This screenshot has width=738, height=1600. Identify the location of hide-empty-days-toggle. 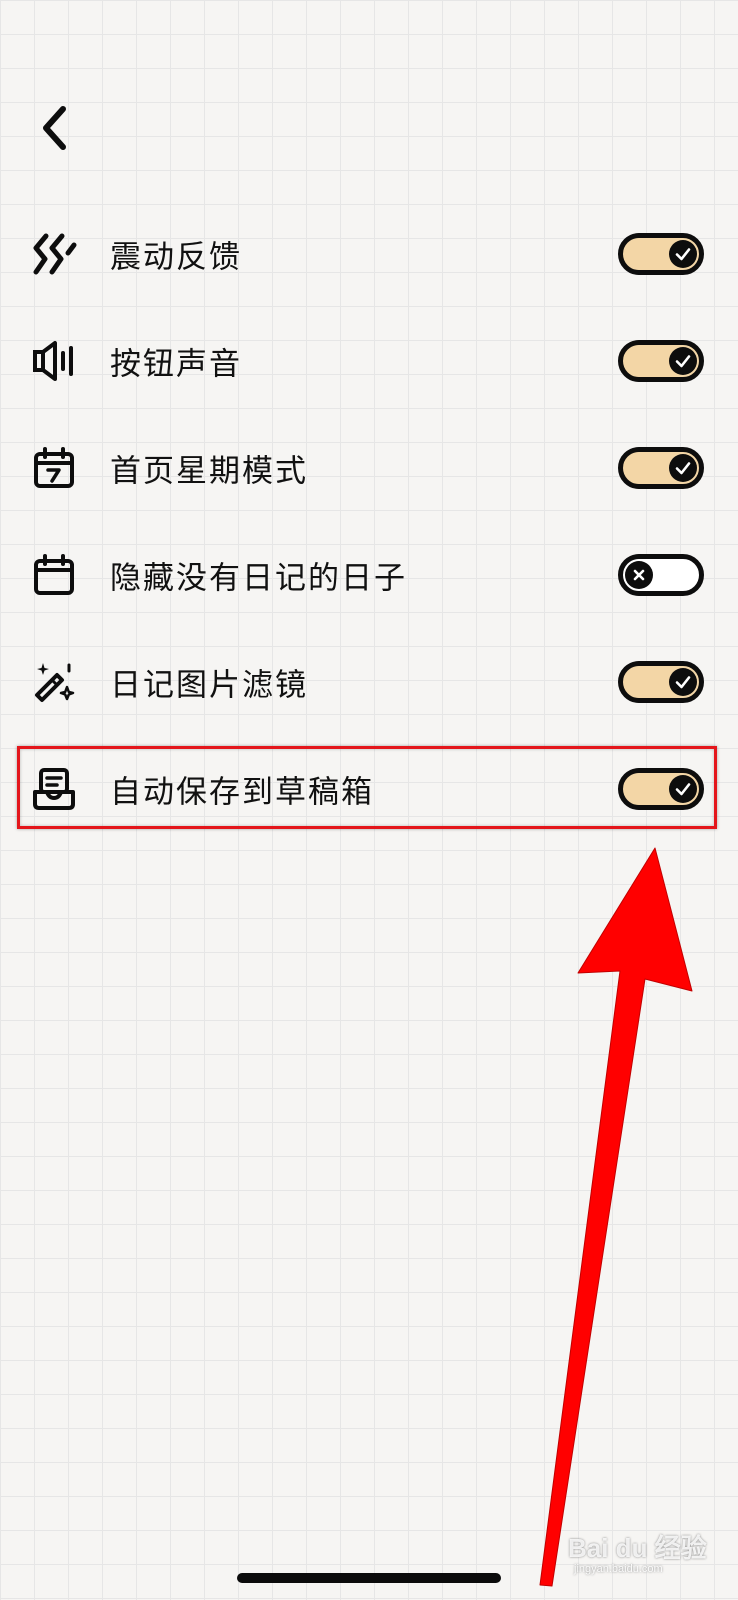
(661, 574).